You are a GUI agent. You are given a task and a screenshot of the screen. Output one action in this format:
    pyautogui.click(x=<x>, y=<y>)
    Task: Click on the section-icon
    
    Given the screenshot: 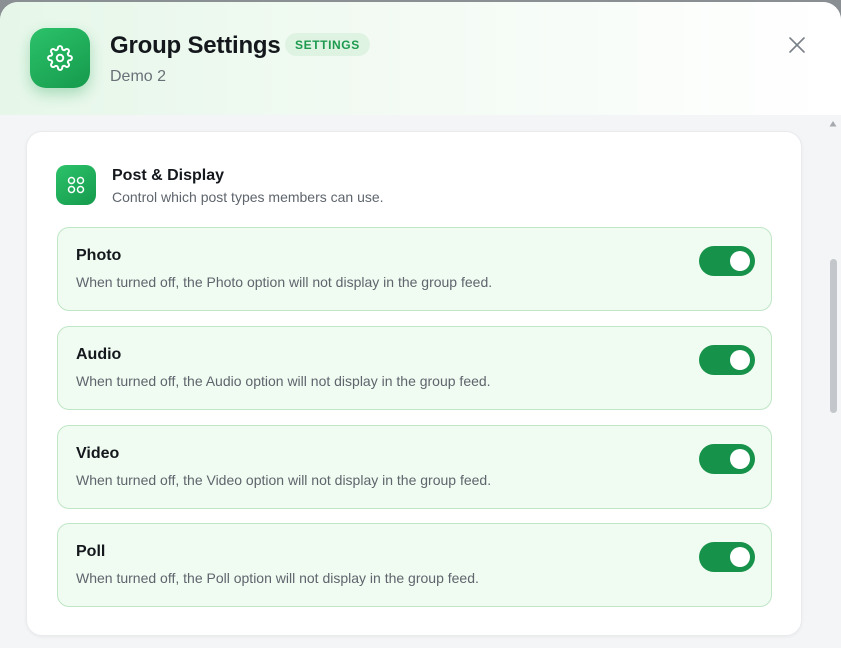 What is the action you would take?
    pyautogui.click(x=76, y=185)
    